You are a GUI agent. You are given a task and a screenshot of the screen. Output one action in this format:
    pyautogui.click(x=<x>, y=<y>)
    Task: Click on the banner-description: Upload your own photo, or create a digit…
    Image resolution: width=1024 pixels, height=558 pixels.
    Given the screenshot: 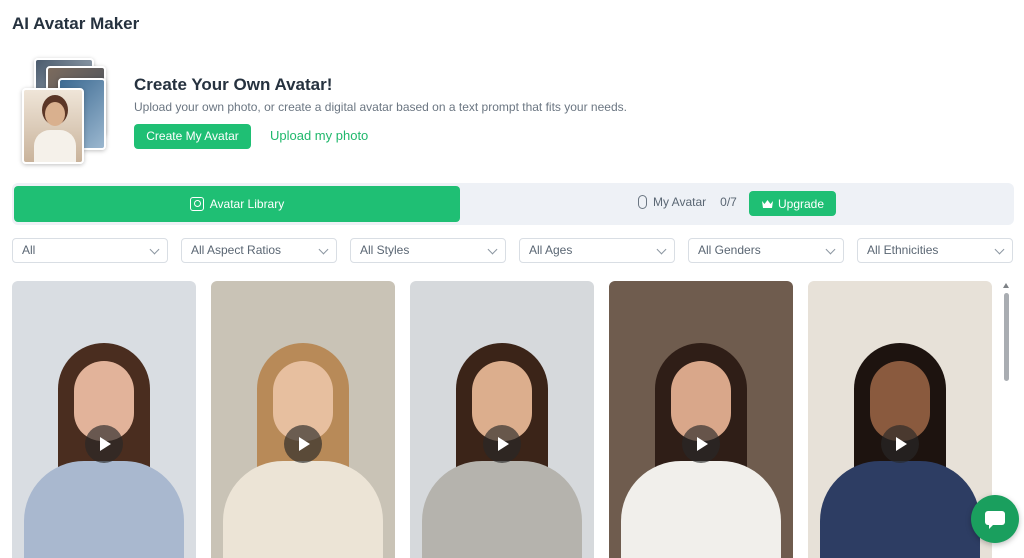 What is the action you would take?
    pyautogui.click(x=380, y=107)
    